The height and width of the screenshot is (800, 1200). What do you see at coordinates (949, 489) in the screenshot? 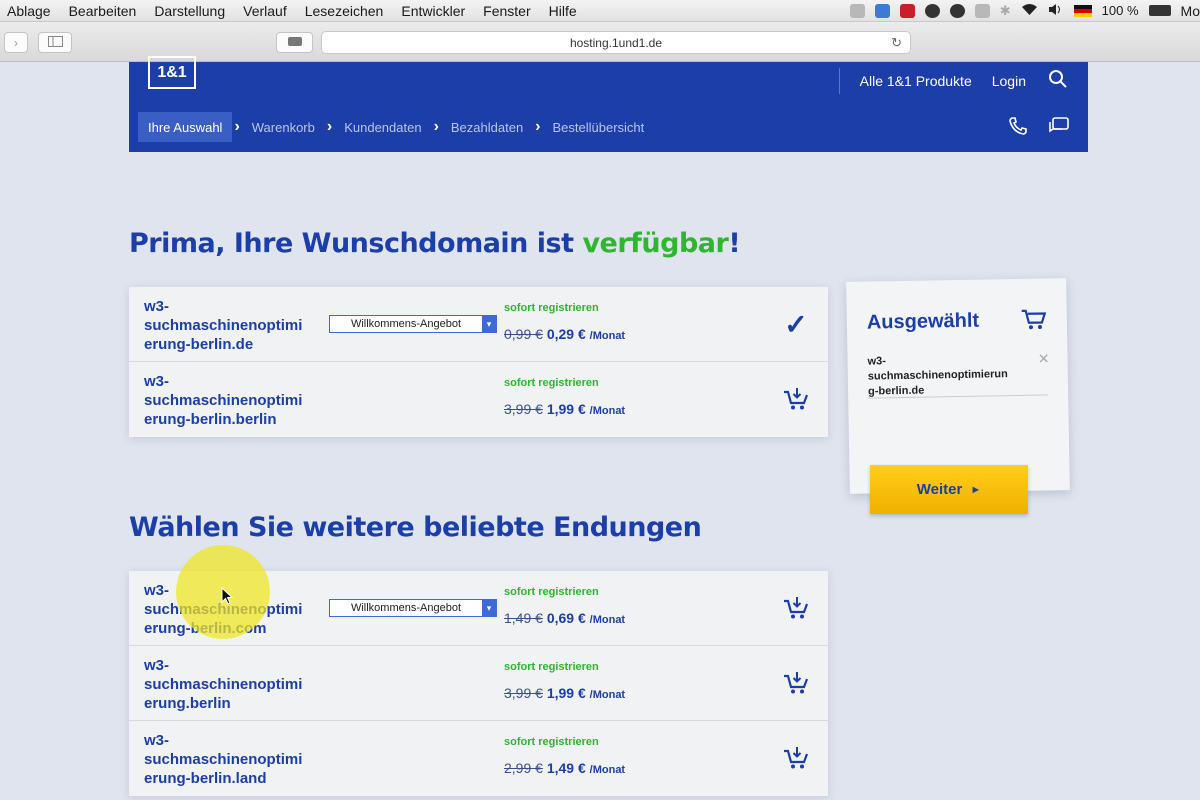
I see `continue-button: Weiter ►` at bounding box center [949, 489].